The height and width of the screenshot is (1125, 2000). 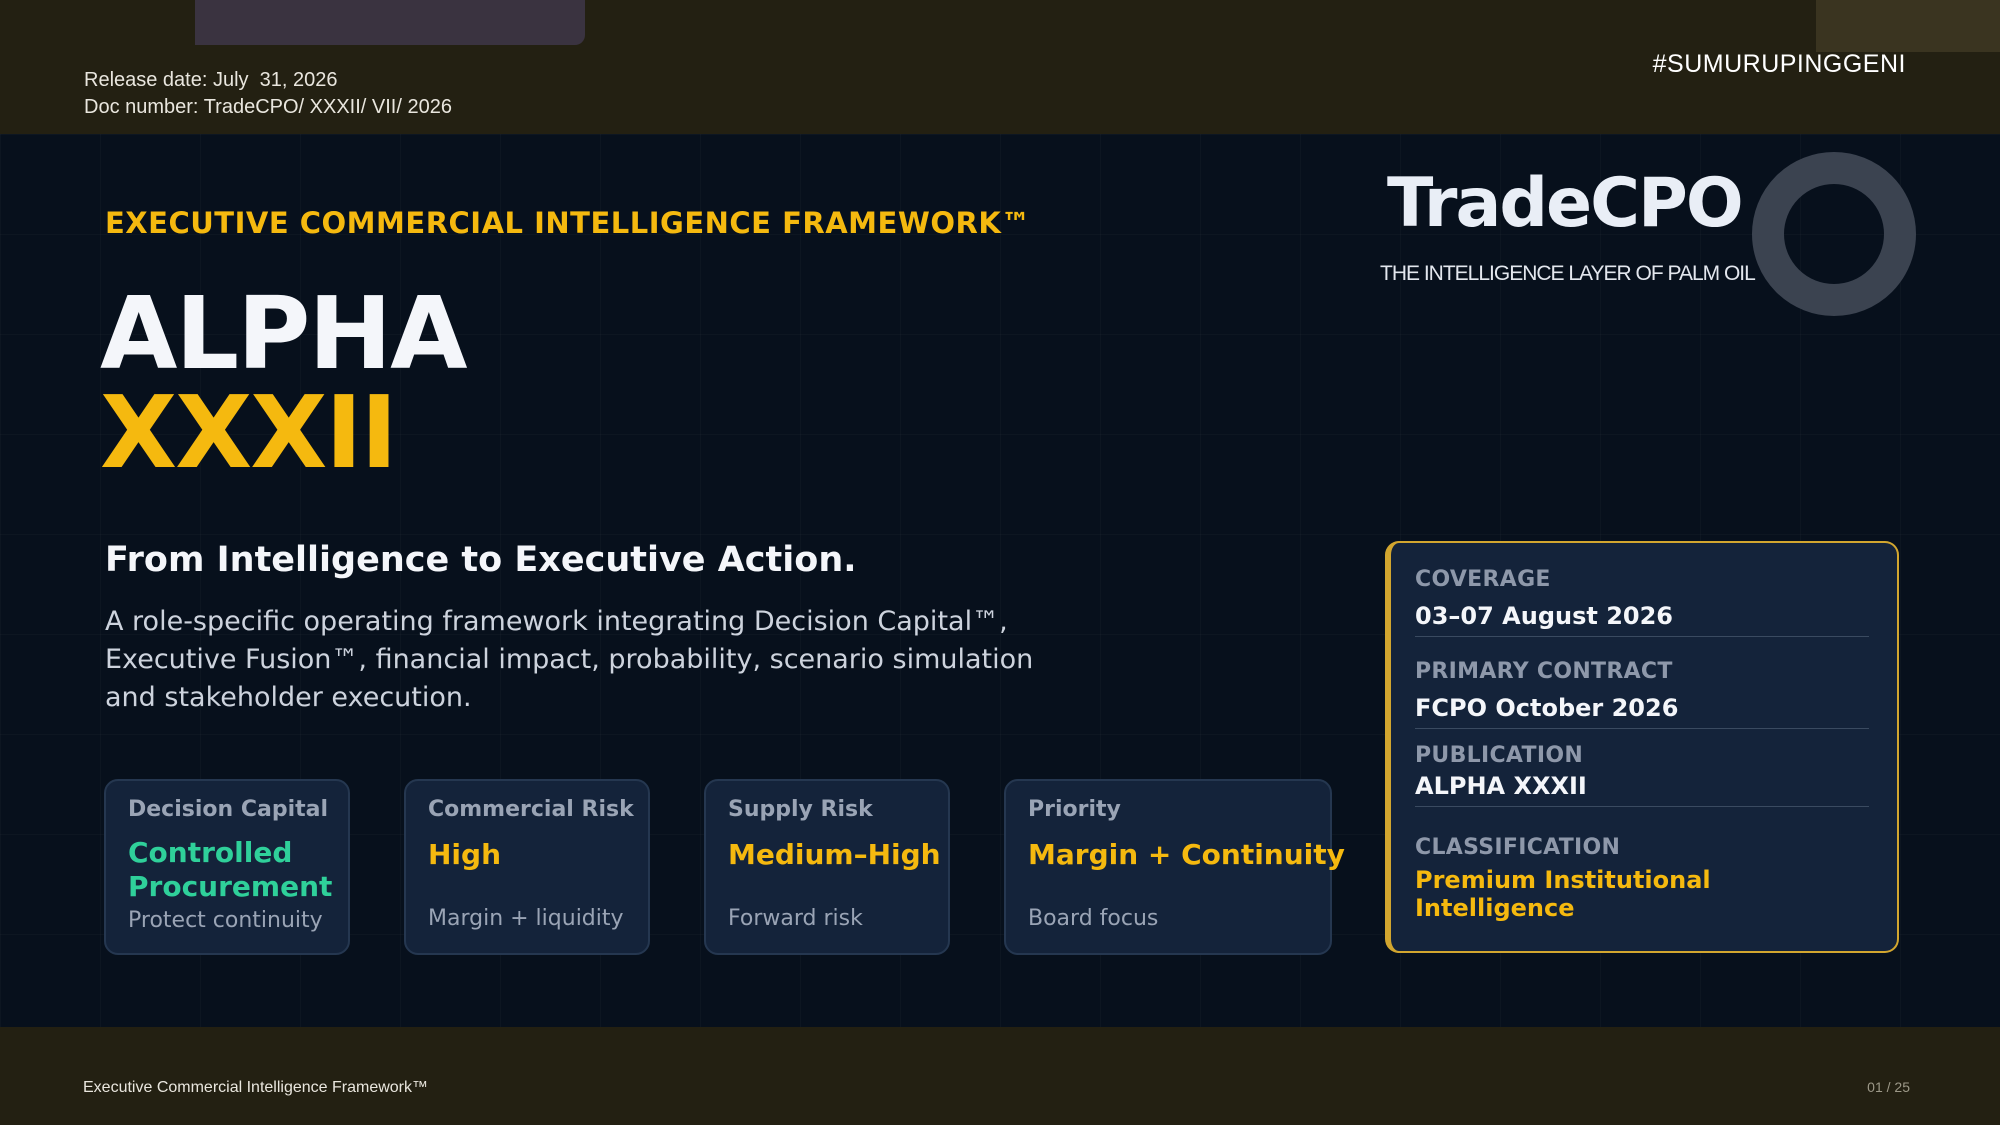 What do you see at coordinates (1547, 708) in the screenshot?
I see `primary-contract-value: FCPO October 2026` at bounding box center [1547, 708].